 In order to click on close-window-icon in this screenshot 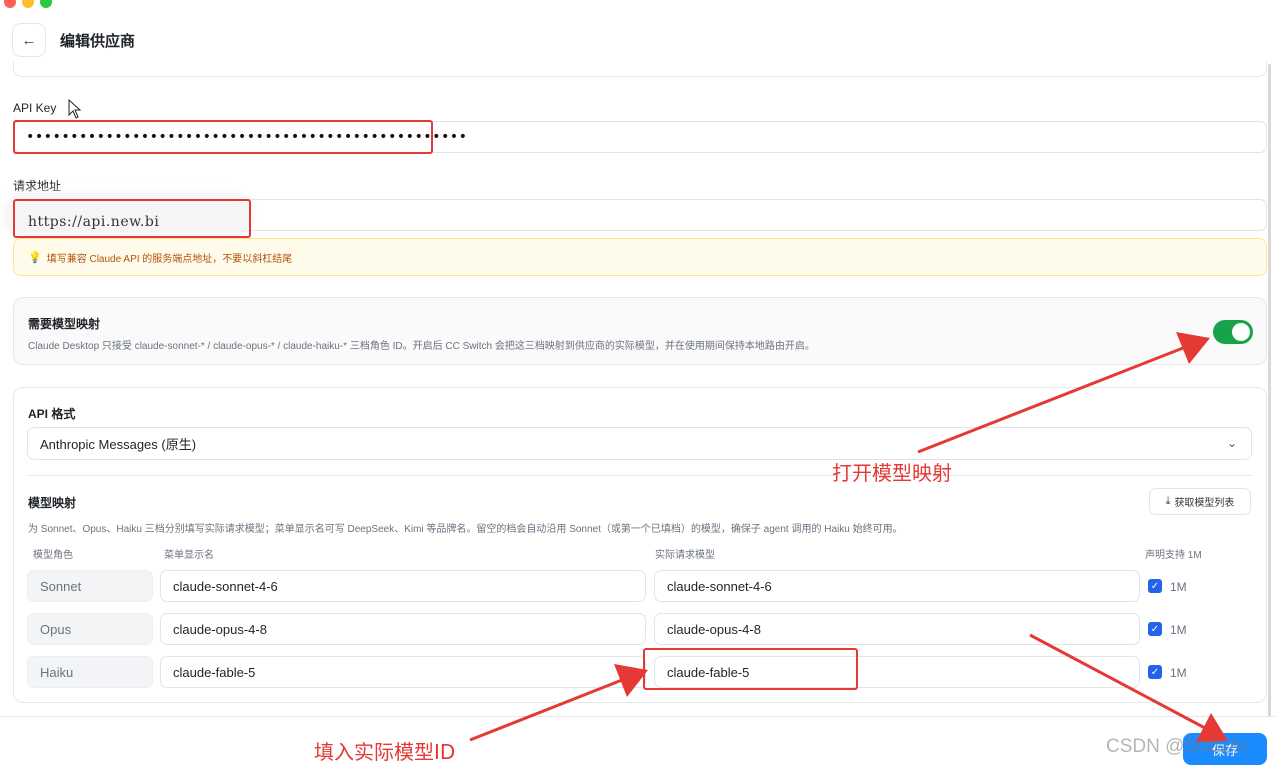, I will do `click(10, 4)`.